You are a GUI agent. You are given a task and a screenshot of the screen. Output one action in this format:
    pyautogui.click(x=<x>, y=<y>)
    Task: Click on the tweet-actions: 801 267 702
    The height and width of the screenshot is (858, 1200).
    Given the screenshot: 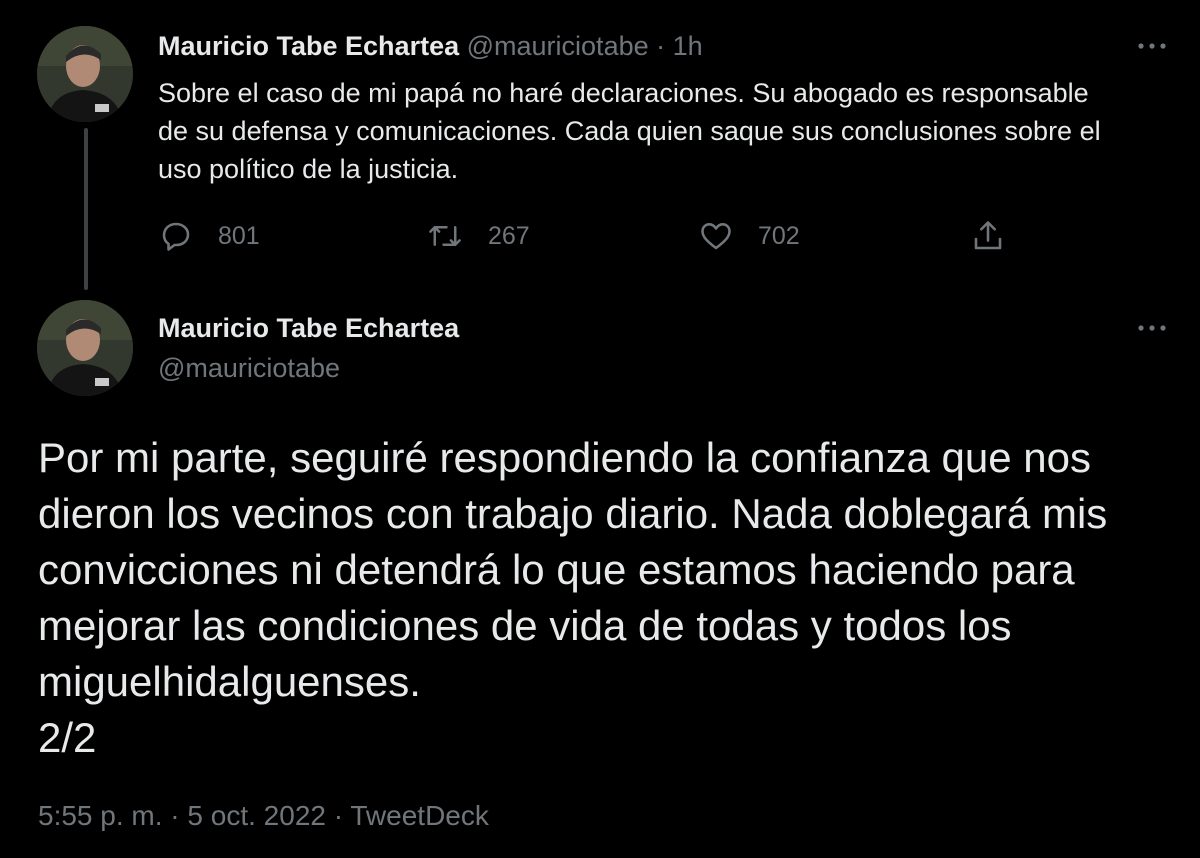 What is the action you would take?
    pyautogui.click(x=588, y=236)
    